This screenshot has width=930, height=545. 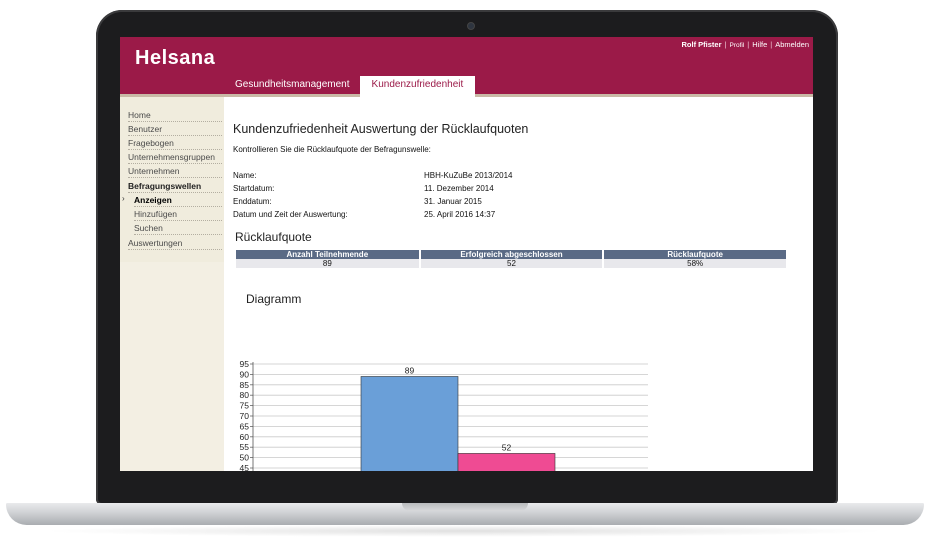 I want to click on info-label-name: Name:, so click(x=245, y=175).